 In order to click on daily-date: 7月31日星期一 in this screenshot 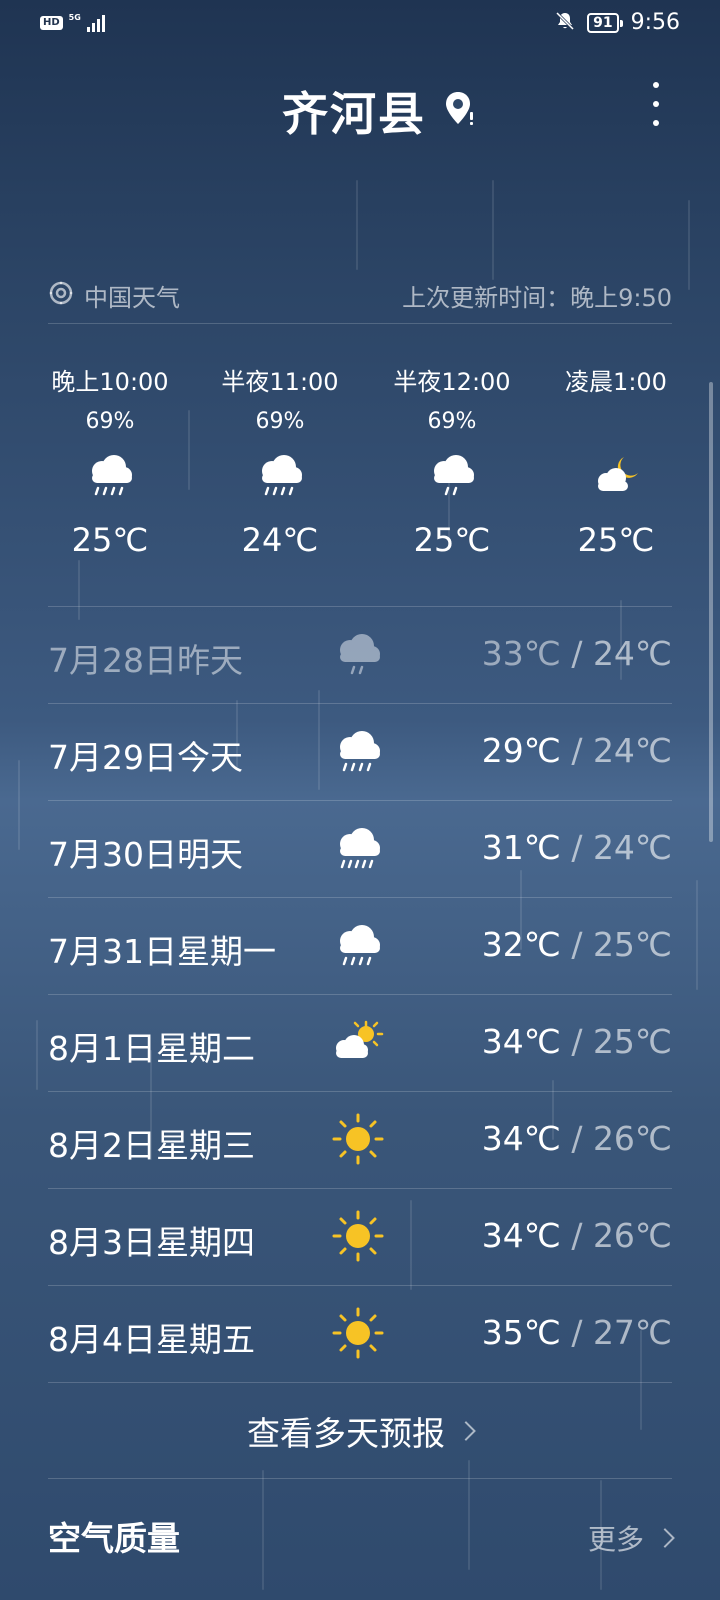, I will do `click(162, 951)`.